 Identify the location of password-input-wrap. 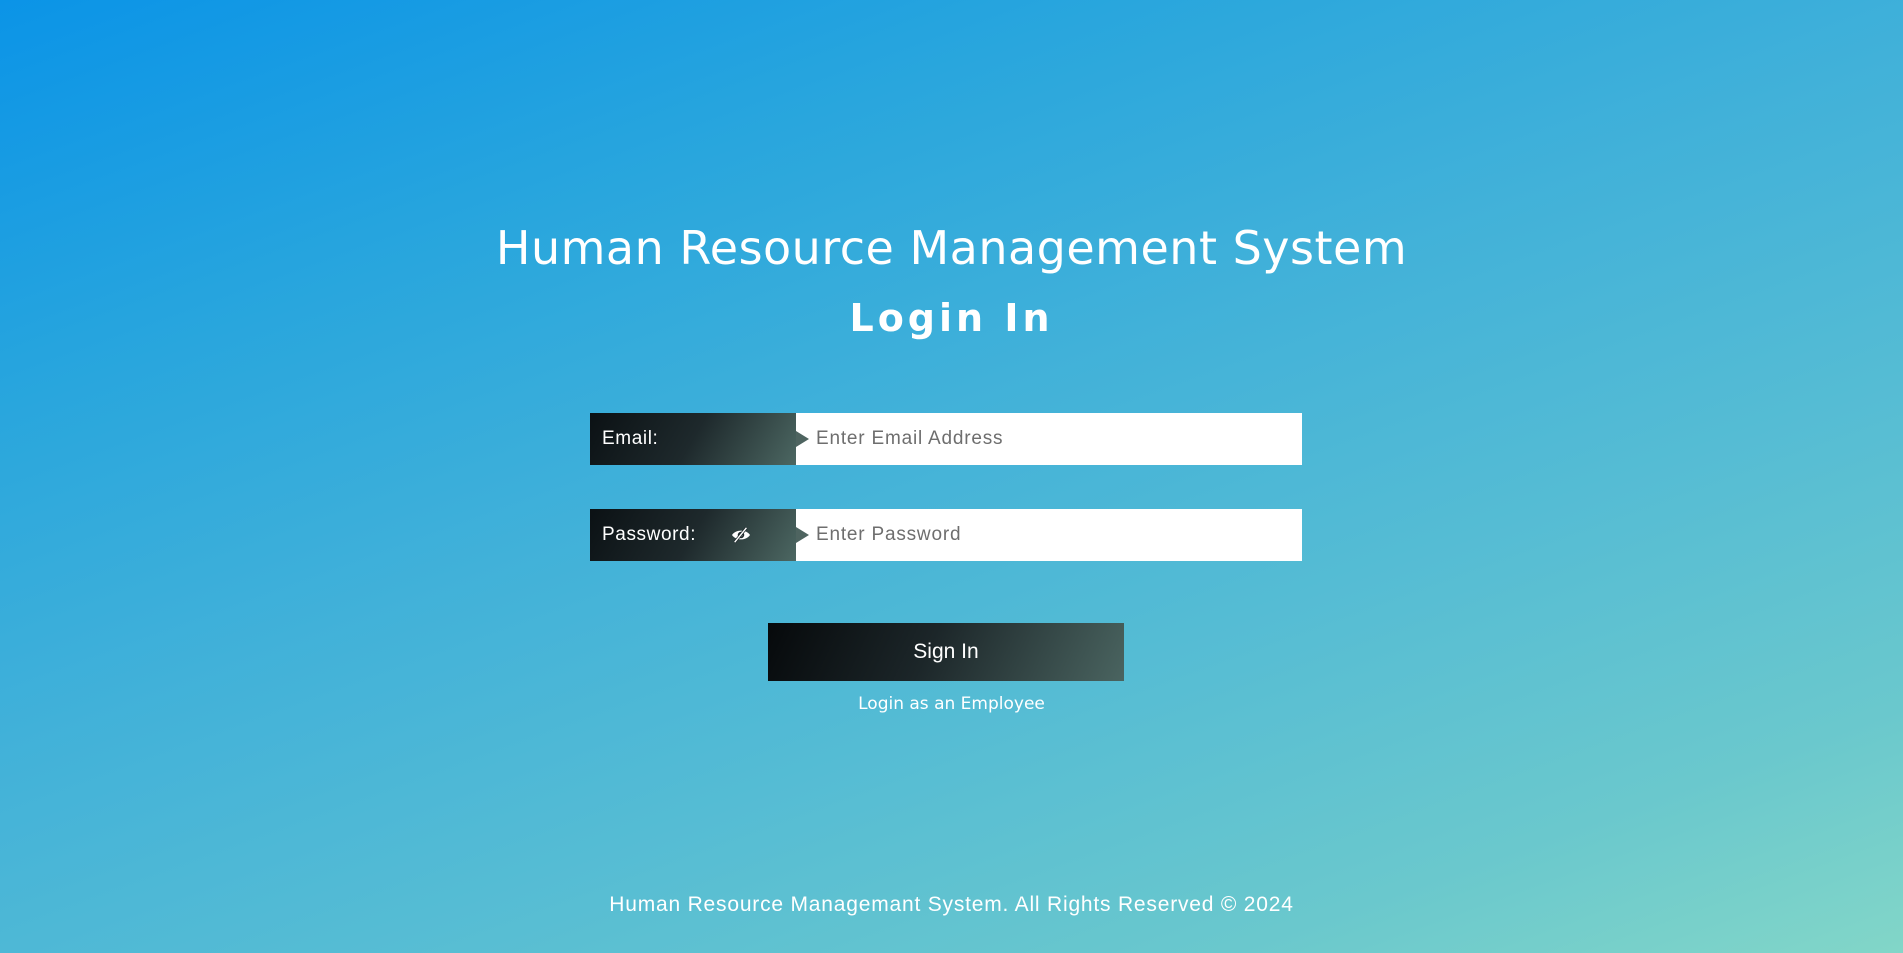
(1049, 535).